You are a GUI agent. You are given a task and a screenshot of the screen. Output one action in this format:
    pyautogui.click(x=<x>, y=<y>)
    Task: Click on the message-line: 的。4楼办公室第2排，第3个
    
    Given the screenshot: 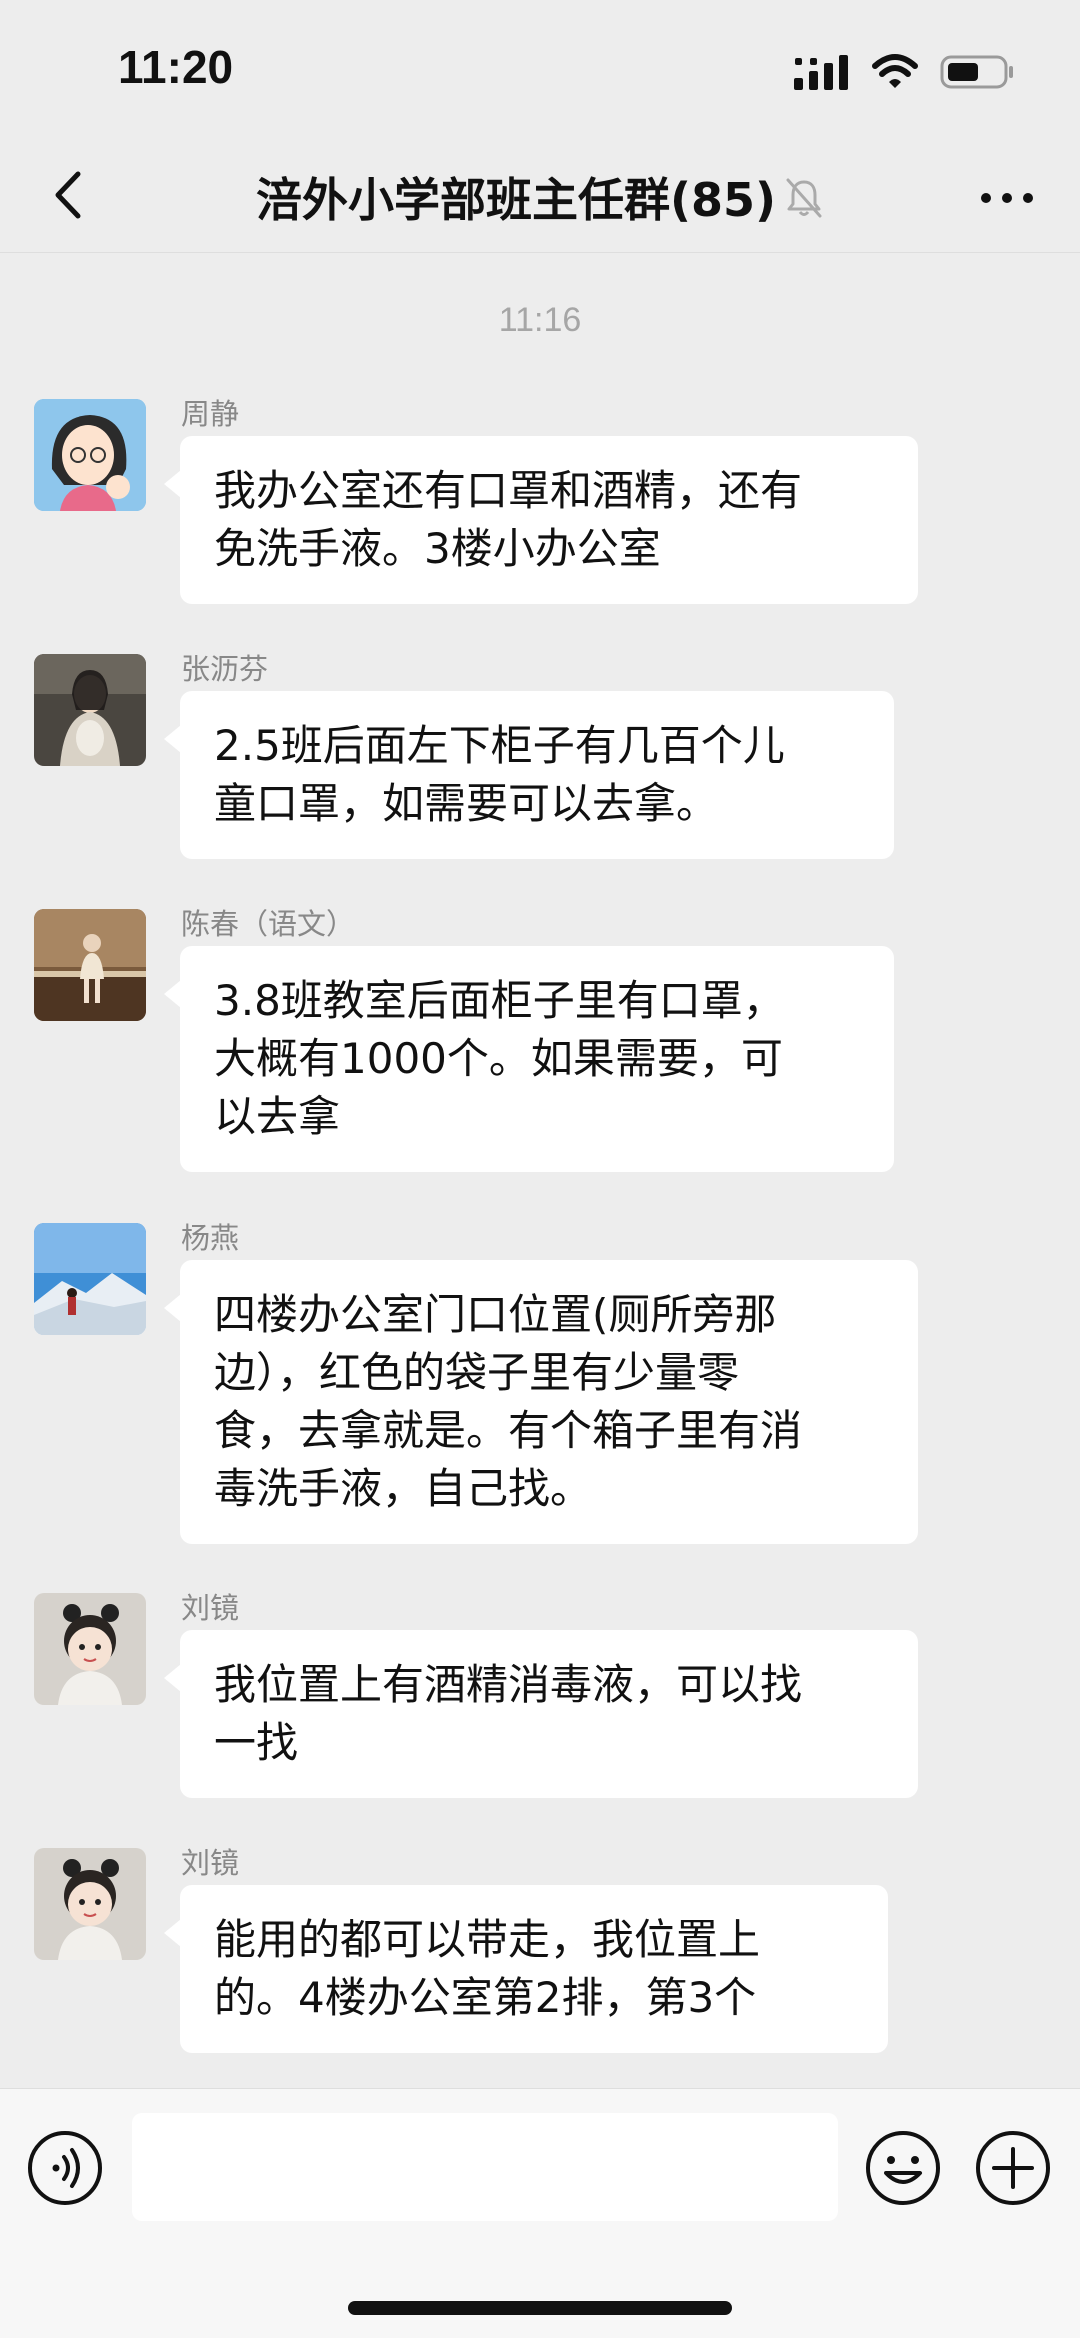 What is the action you would take?
    pyautogui.click(x=485, y=1997)
    